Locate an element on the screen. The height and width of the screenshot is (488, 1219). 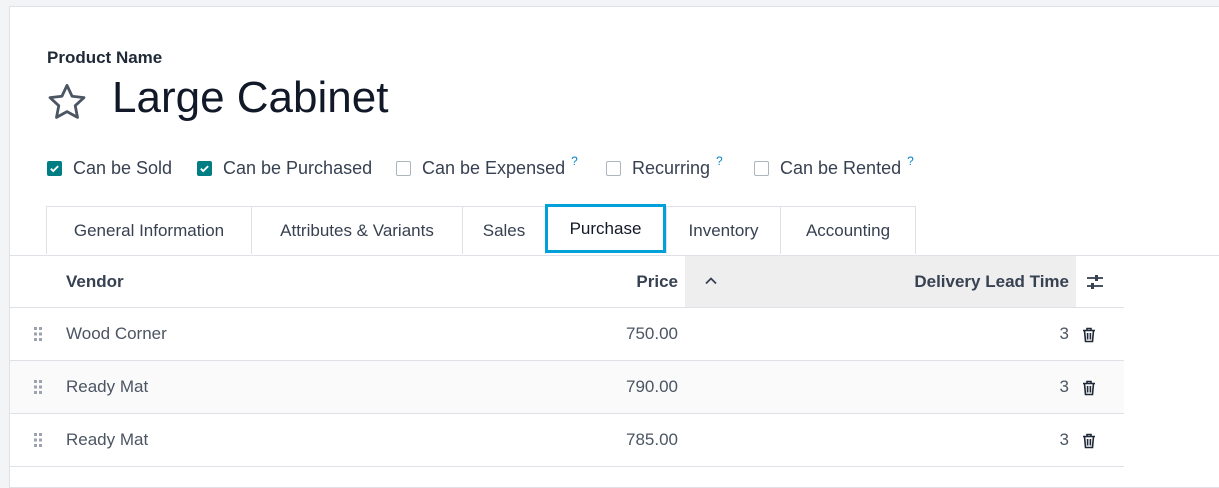
checkbox-recurring is located at coordinates (613, 168).